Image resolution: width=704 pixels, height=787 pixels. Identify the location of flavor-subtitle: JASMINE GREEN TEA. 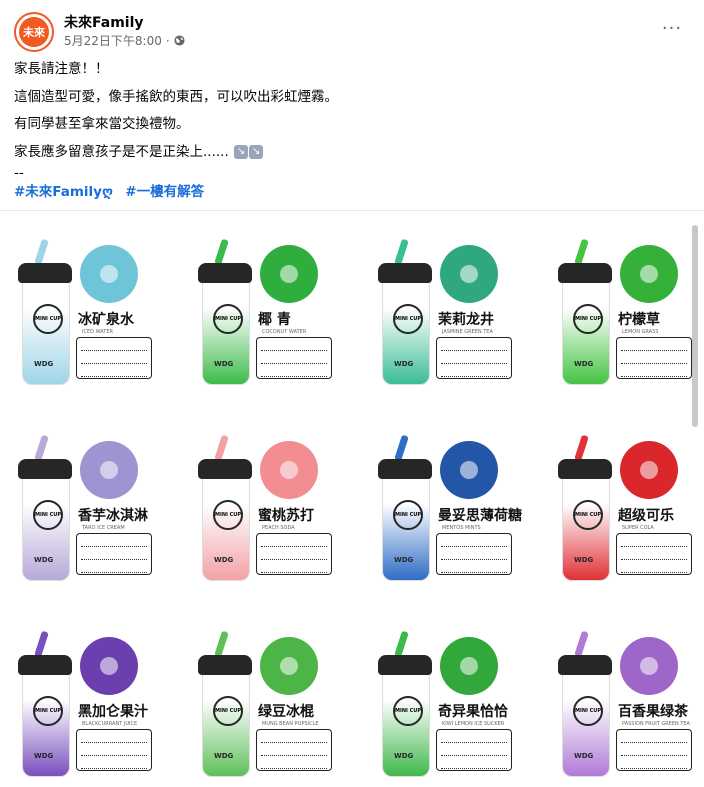
(467, 332).